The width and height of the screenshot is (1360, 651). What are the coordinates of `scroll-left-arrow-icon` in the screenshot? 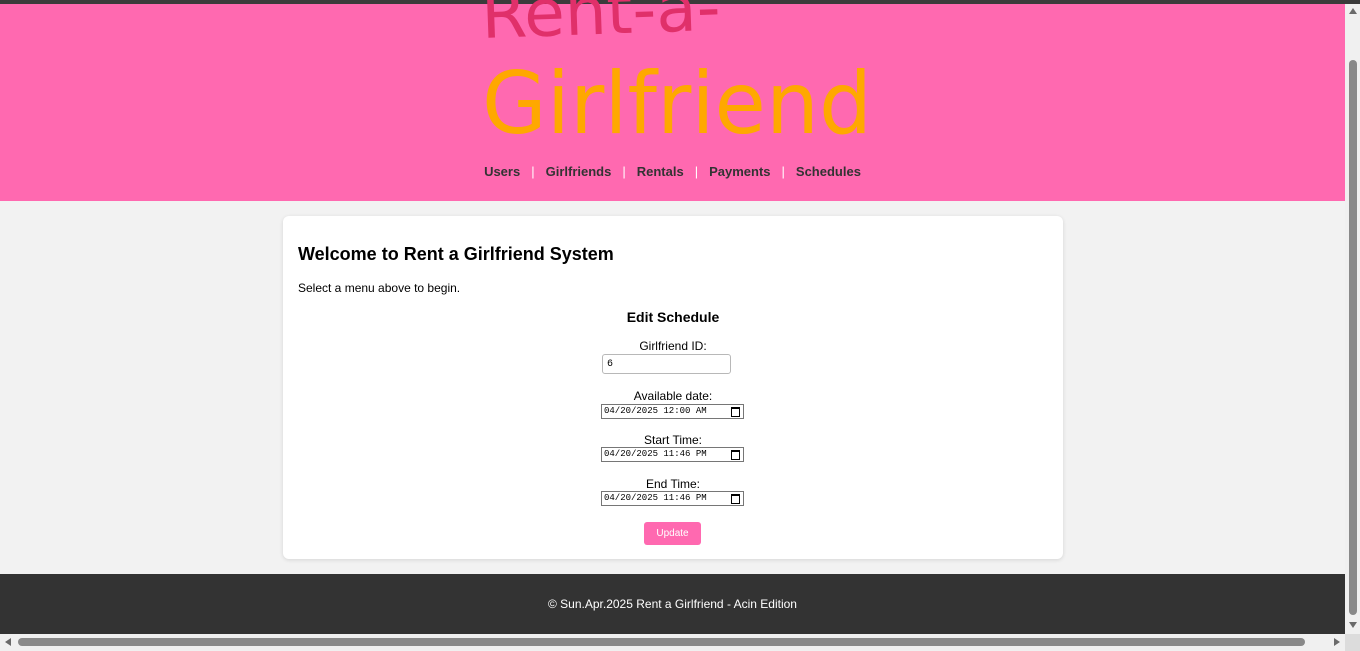 It's located at (8, 642).